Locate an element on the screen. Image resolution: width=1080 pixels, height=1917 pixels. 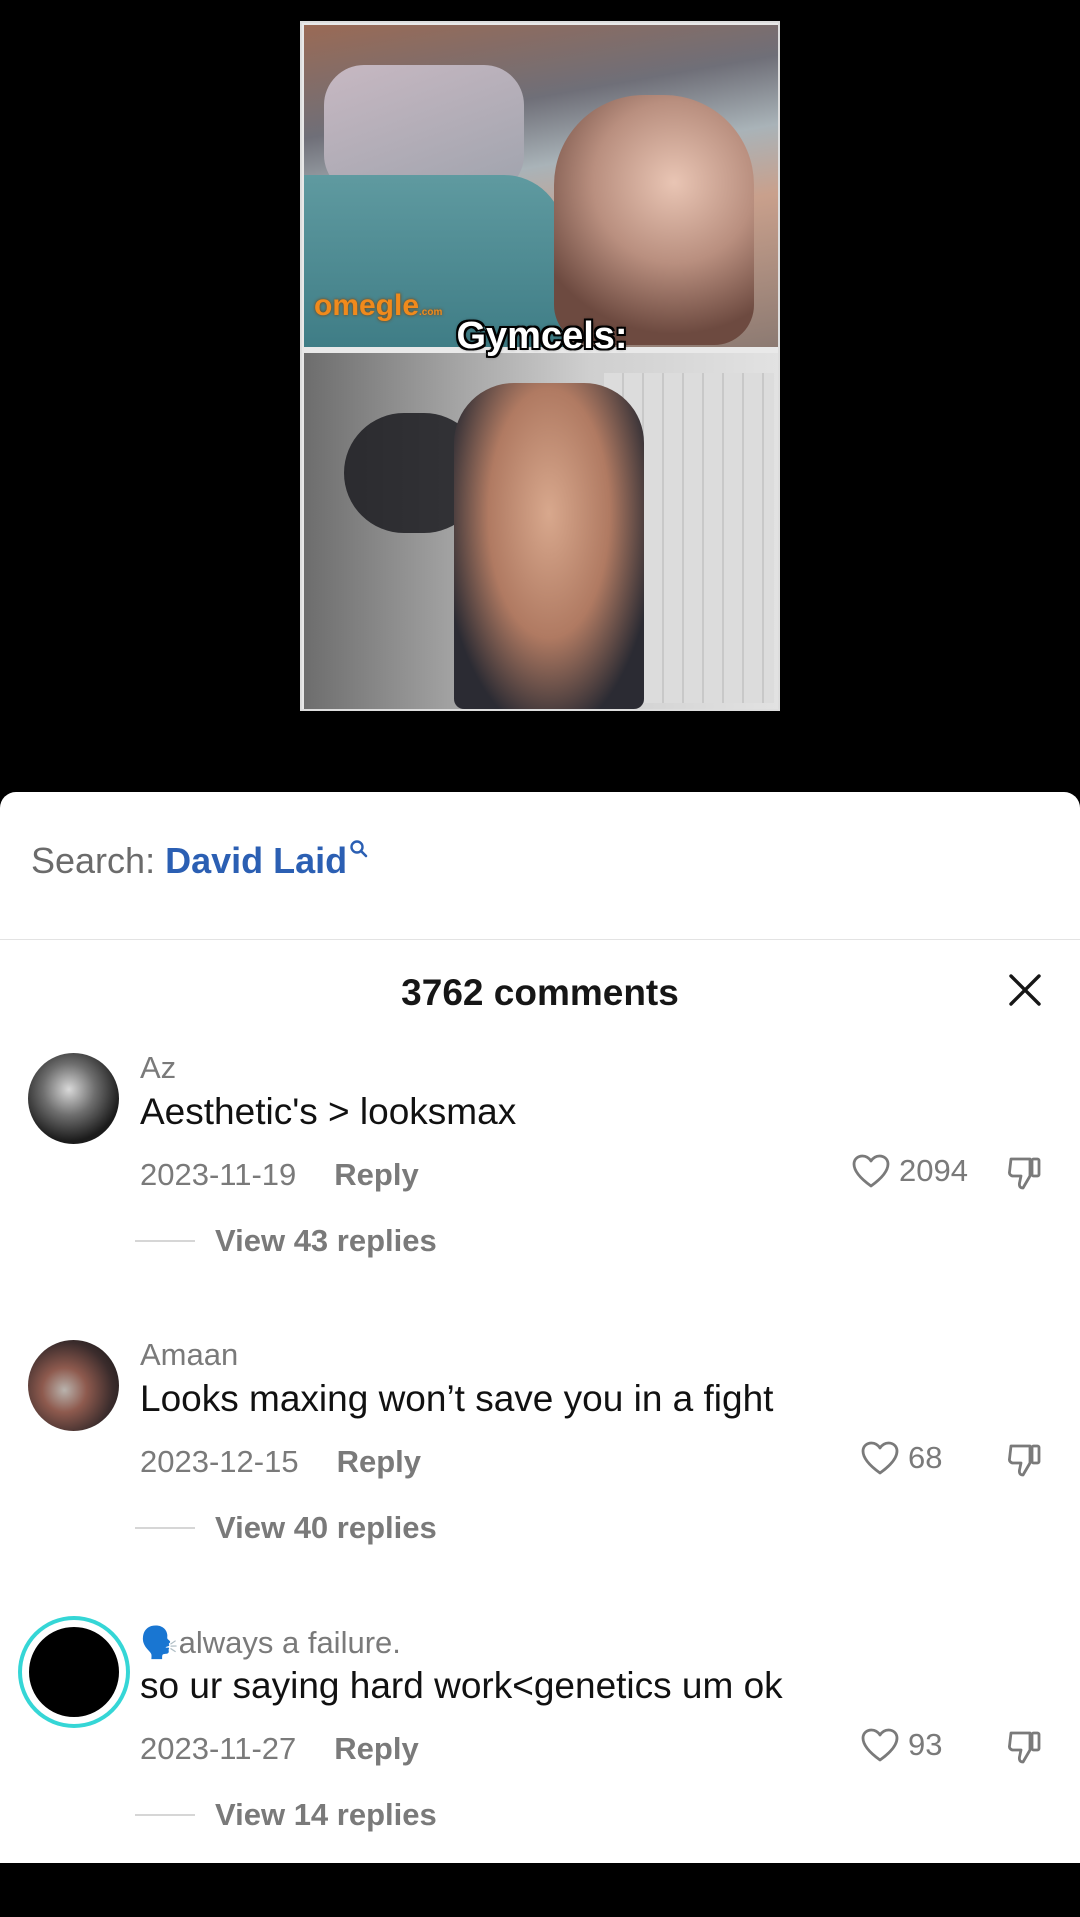
view-replies-button: View 14 replies is located at coordinates (286, 1815).